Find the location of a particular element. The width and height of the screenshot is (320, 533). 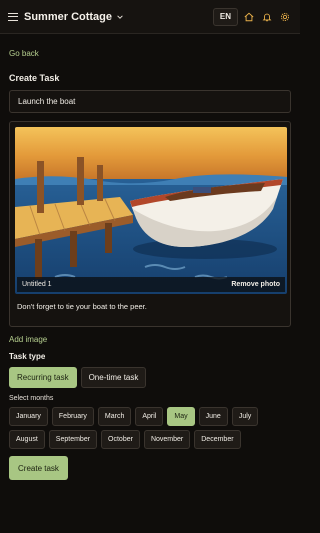

month-august-button: August is located at coordinates (27, 439).